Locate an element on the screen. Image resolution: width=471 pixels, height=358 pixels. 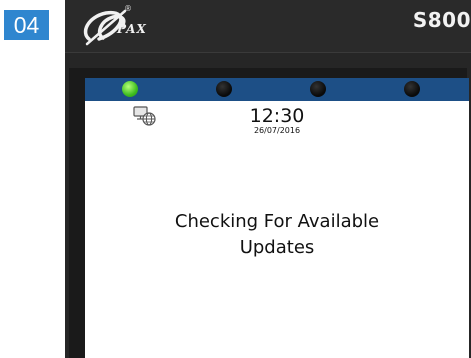
terminal-header: ® PAX S800 is located at coordinates (268, 26).